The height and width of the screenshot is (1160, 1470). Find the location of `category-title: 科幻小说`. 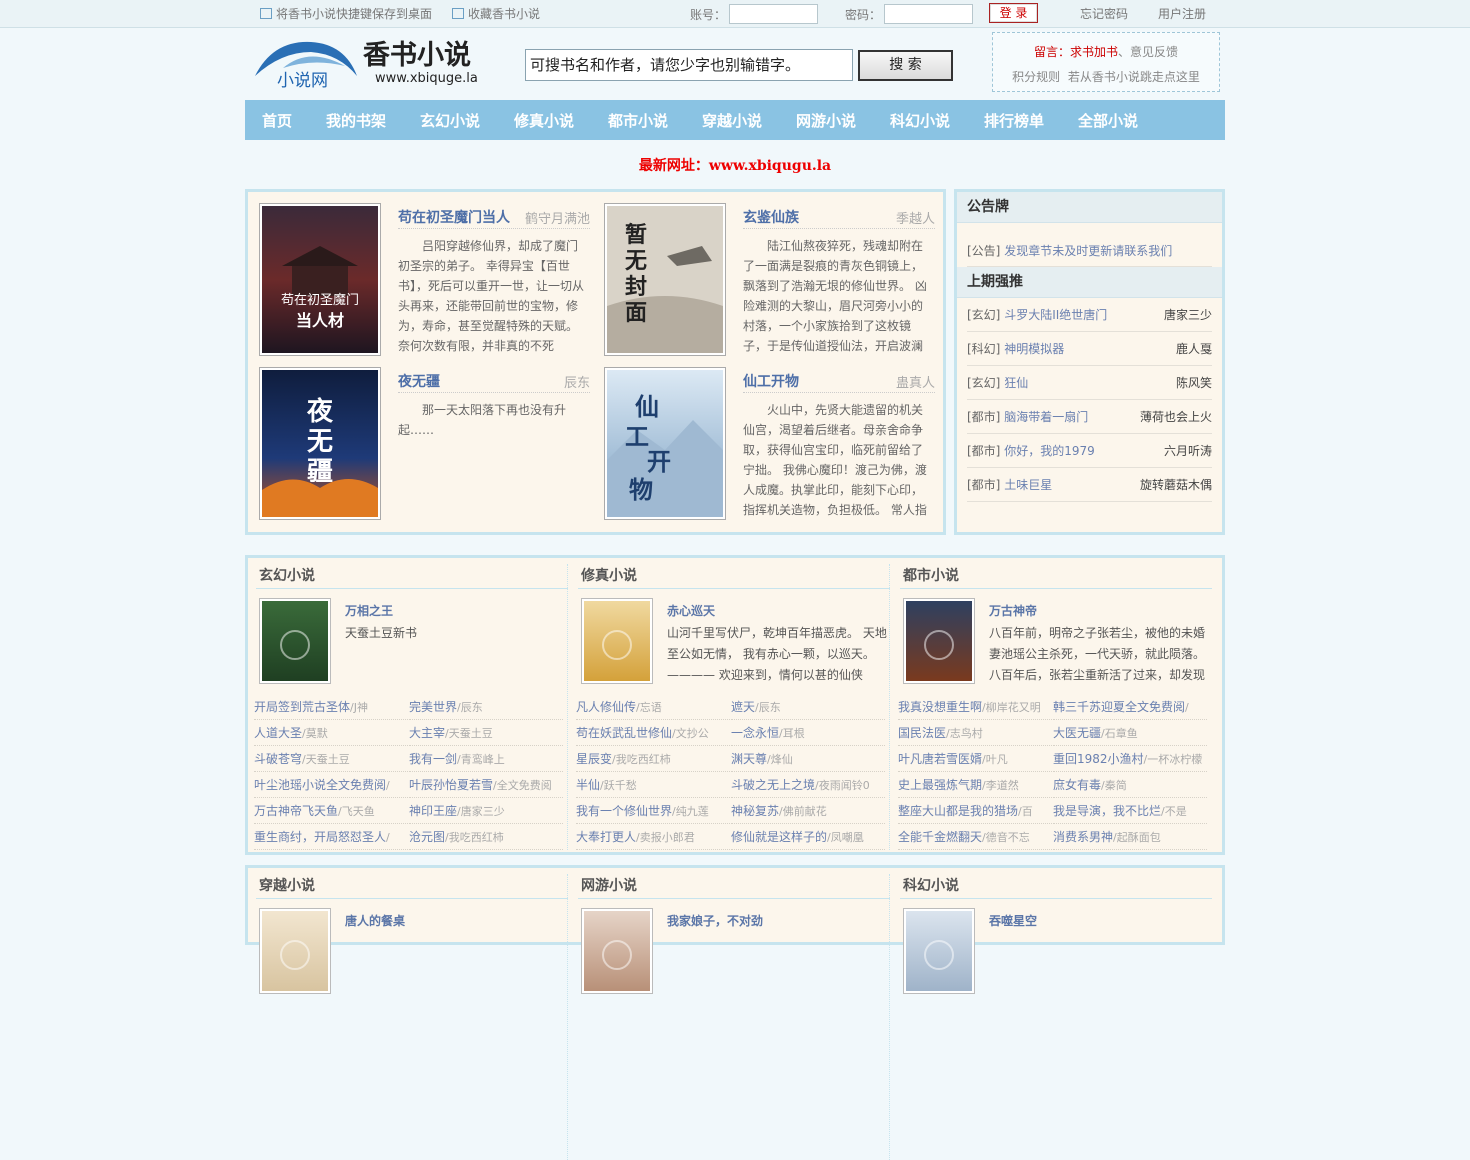

category-title: 科幻小说 is located at coordinates (1056, 887).